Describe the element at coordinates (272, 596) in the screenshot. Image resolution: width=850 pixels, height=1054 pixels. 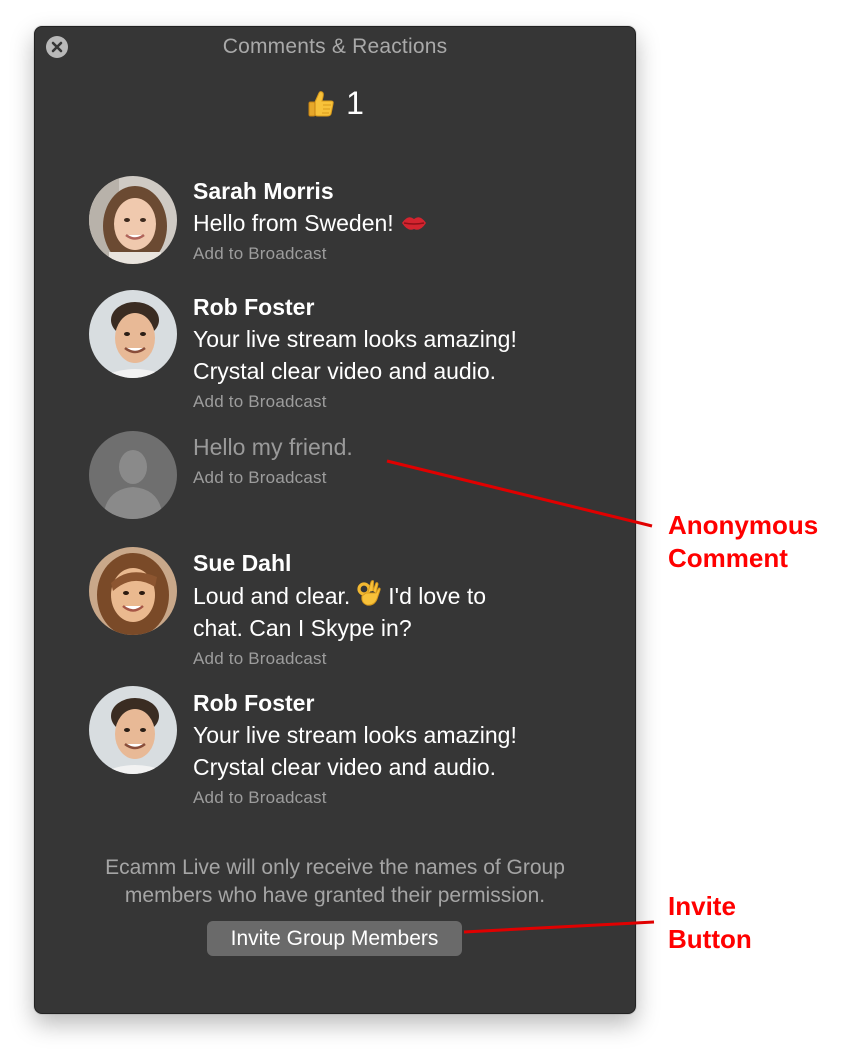
I see `comment-text-before: Loud and clear.` at that location.